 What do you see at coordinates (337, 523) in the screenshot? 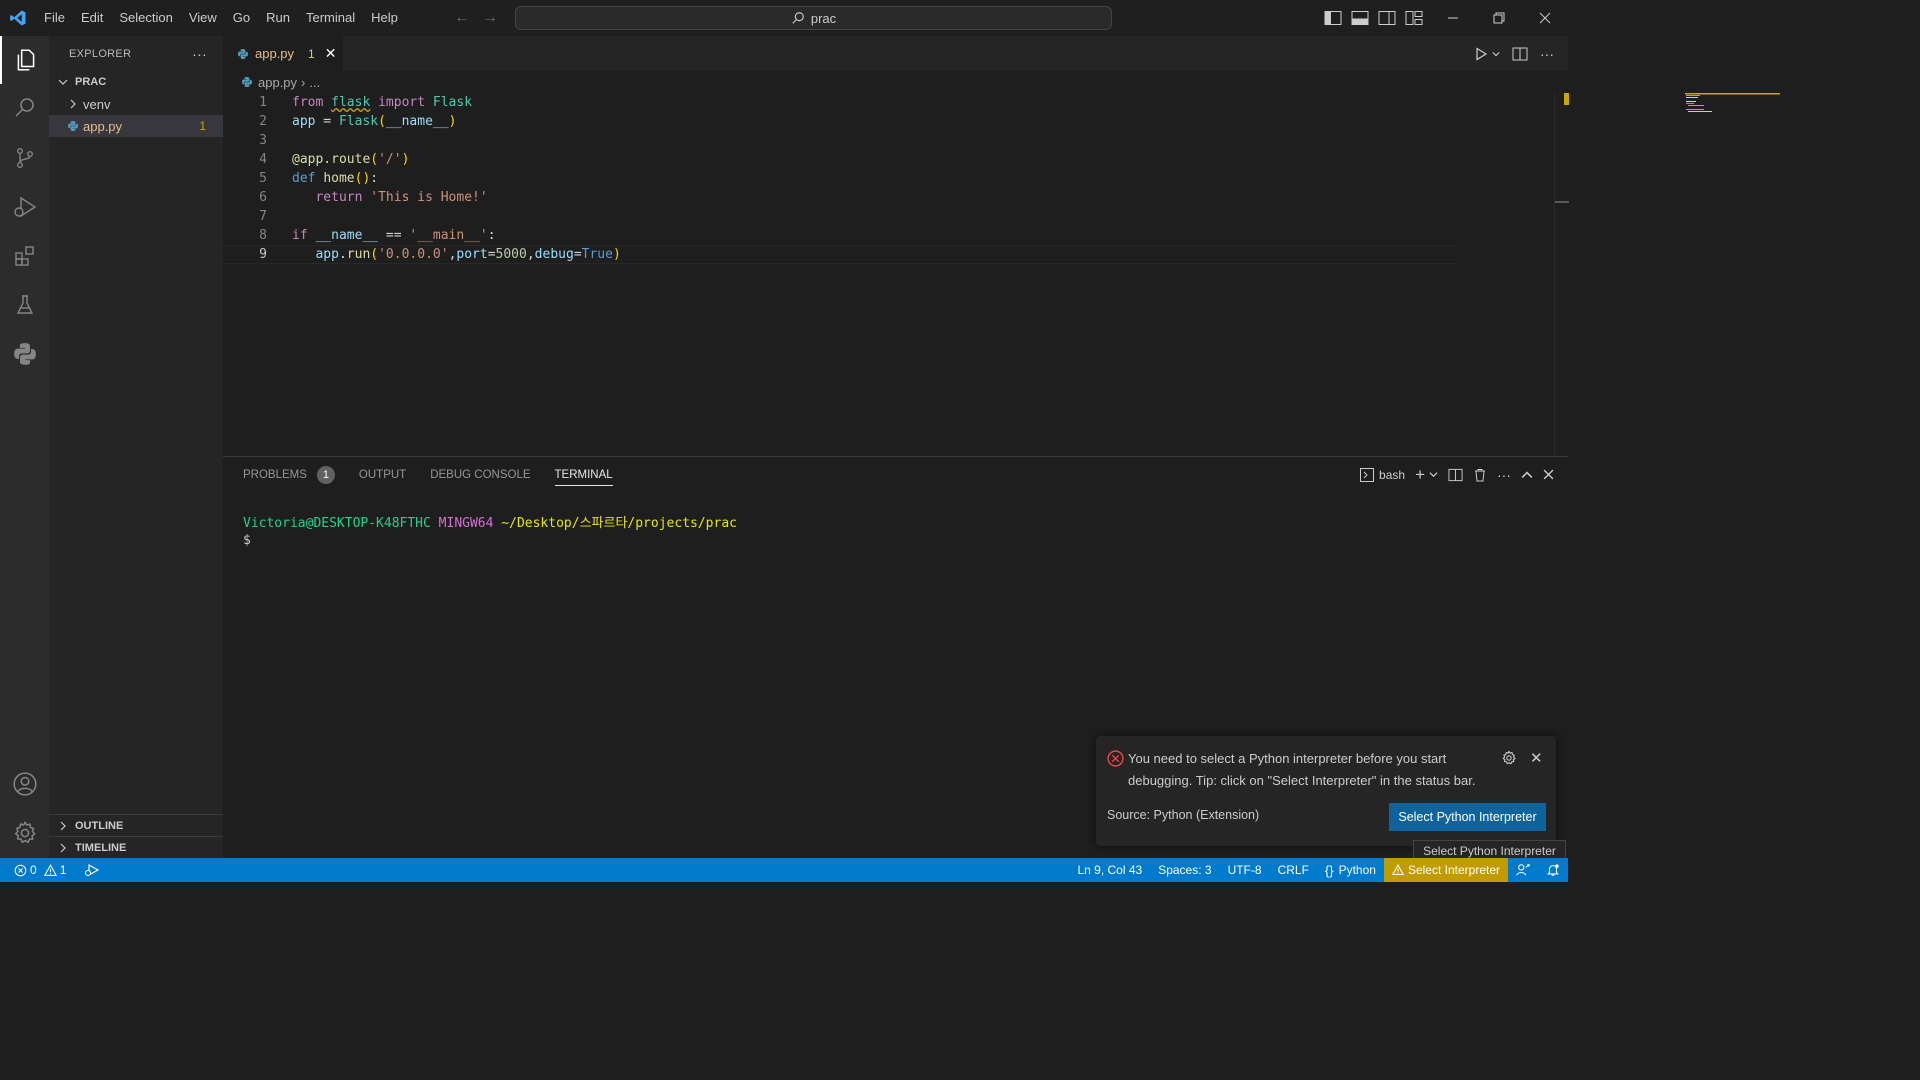
I see `terminal-user-host: Victoria@DESKTOP-K48FTHC` at bounding box center [337, 523].